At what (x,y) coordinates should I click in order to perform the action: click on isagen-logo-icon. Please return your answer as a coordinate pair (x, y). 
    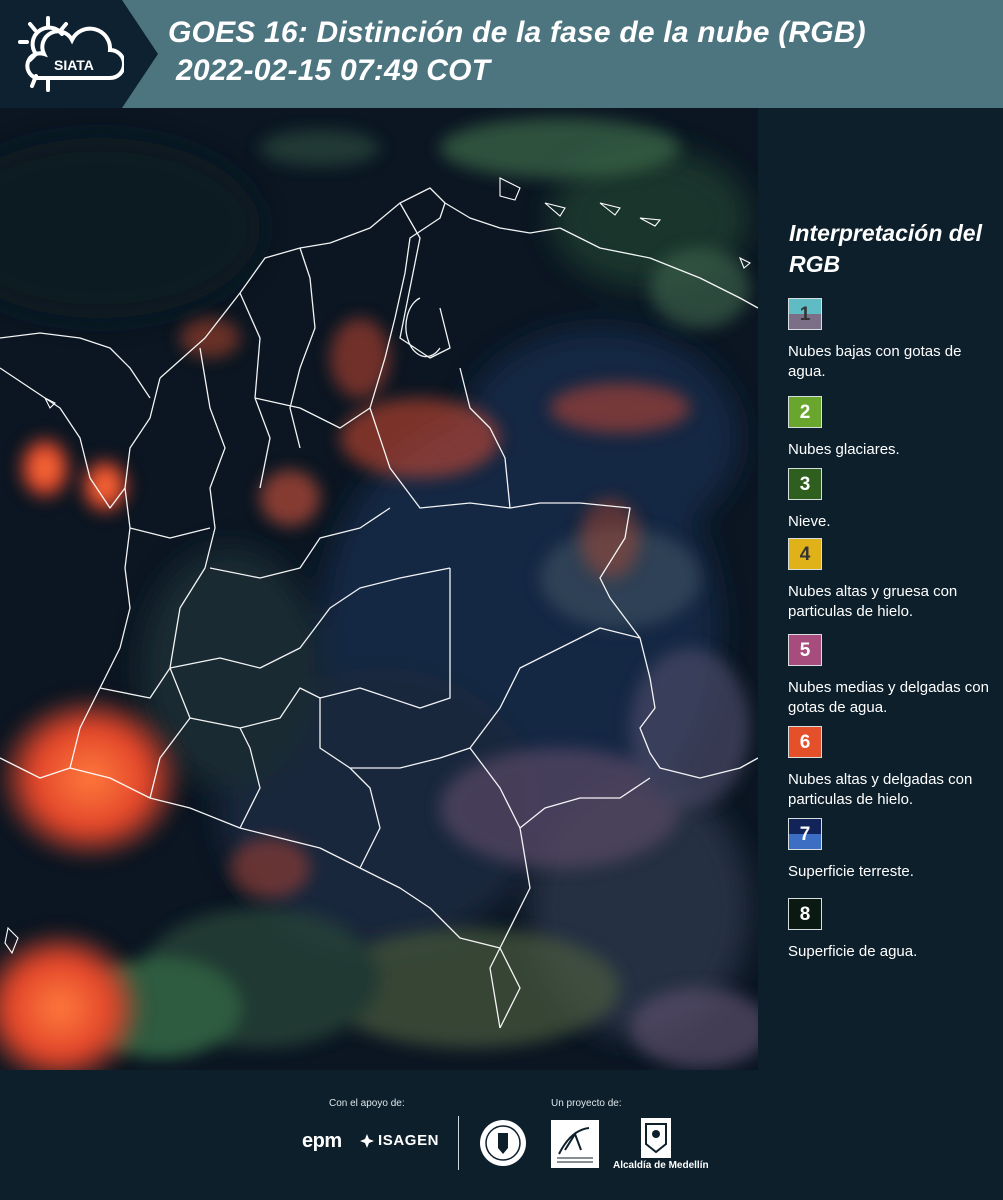
    Looking at the image, I should click on (367, 1141).